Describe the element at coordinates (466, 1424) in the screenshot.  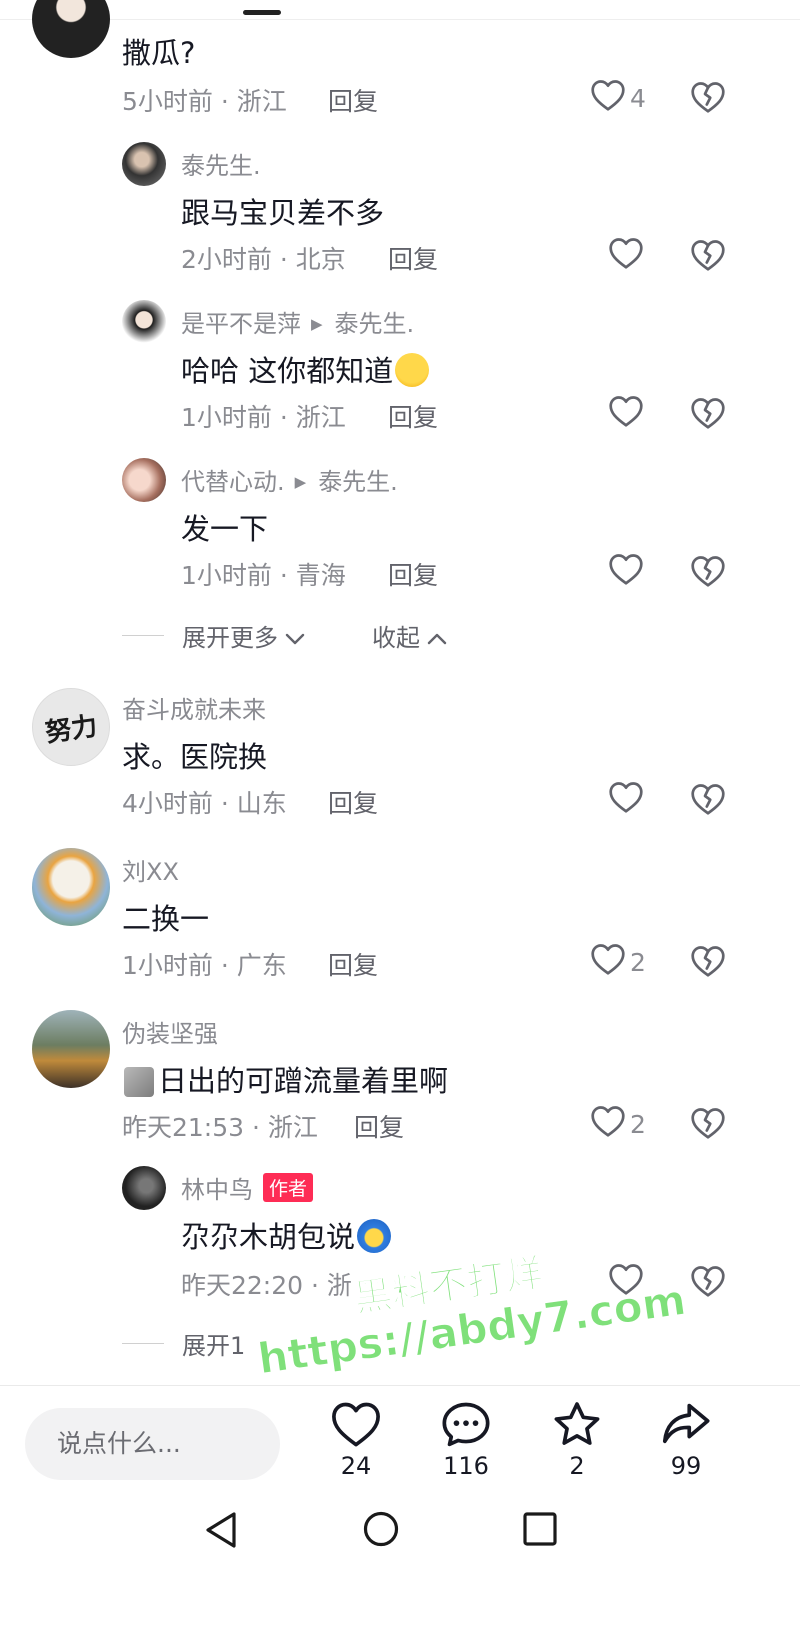
I see `comment-bubble-icon` at that location.